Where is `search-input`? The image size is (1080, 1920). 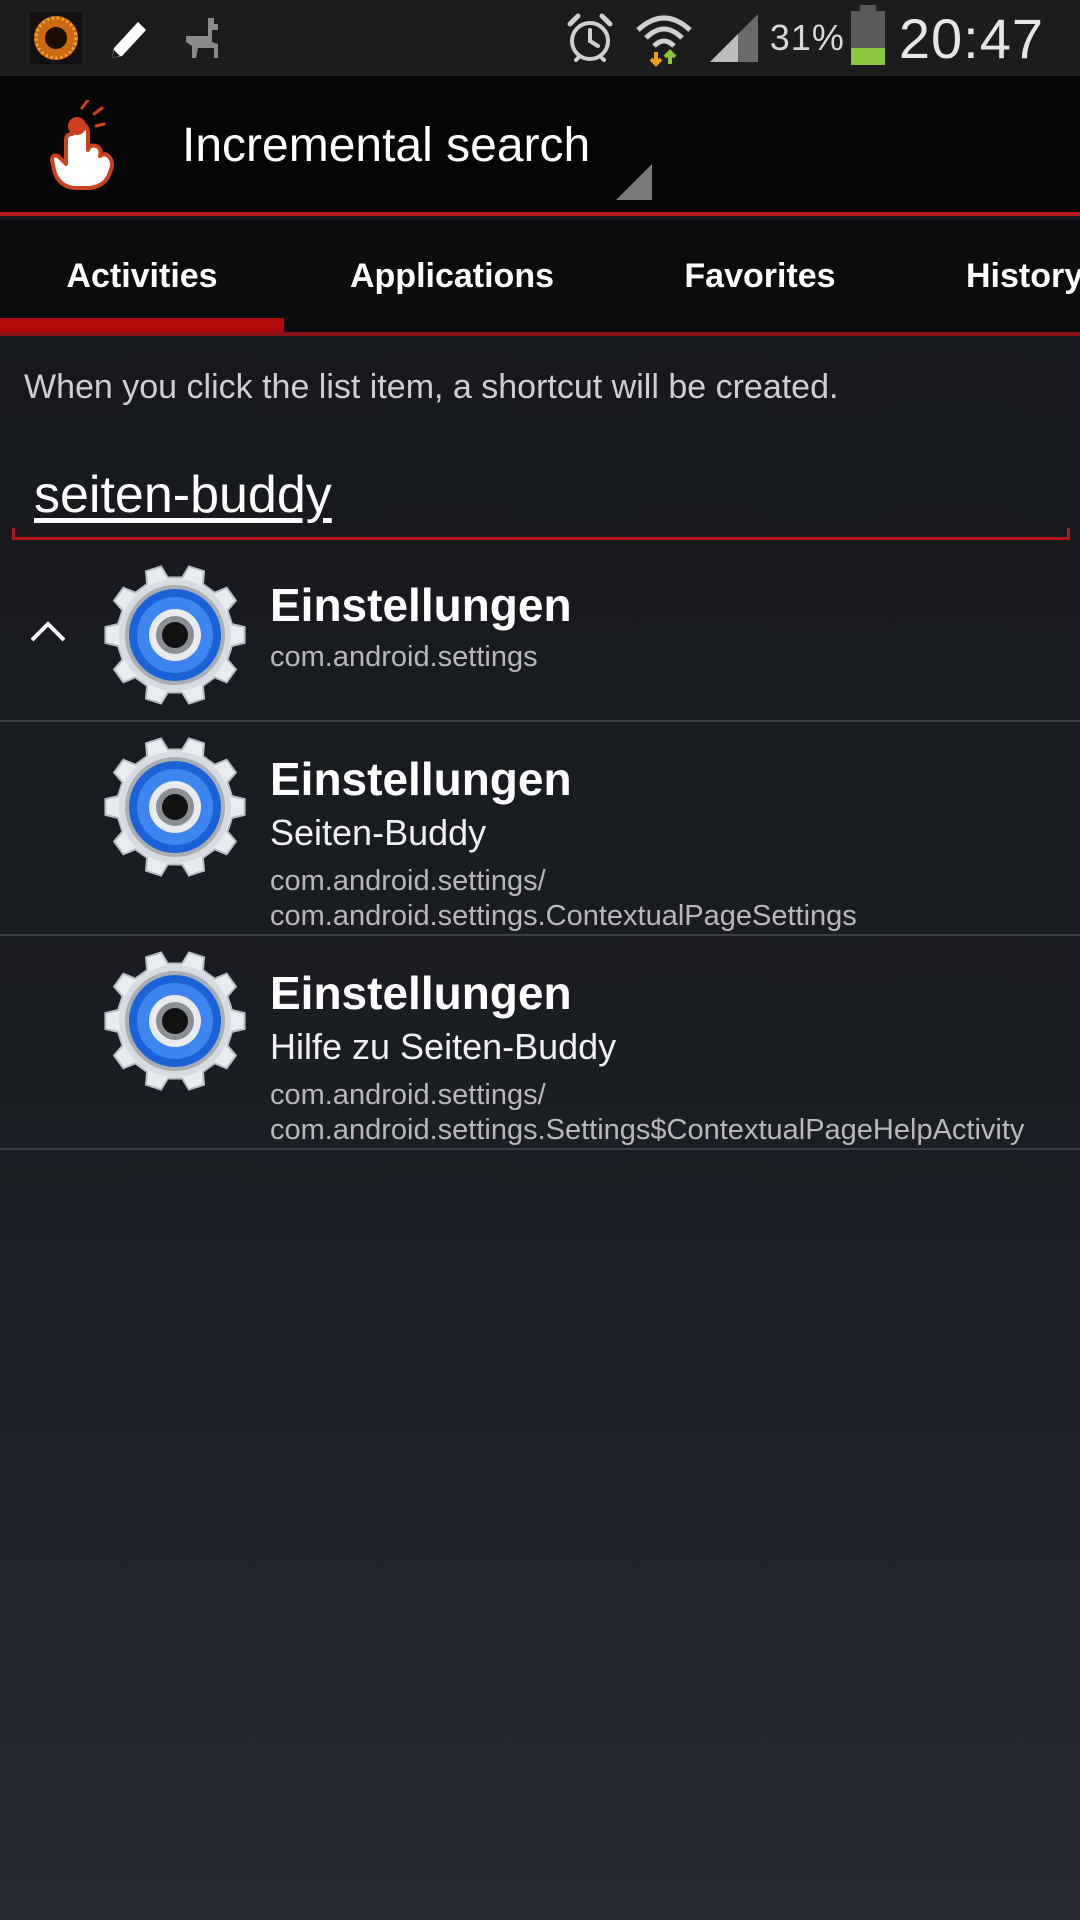
search-input is located at coordinates (539, 495).